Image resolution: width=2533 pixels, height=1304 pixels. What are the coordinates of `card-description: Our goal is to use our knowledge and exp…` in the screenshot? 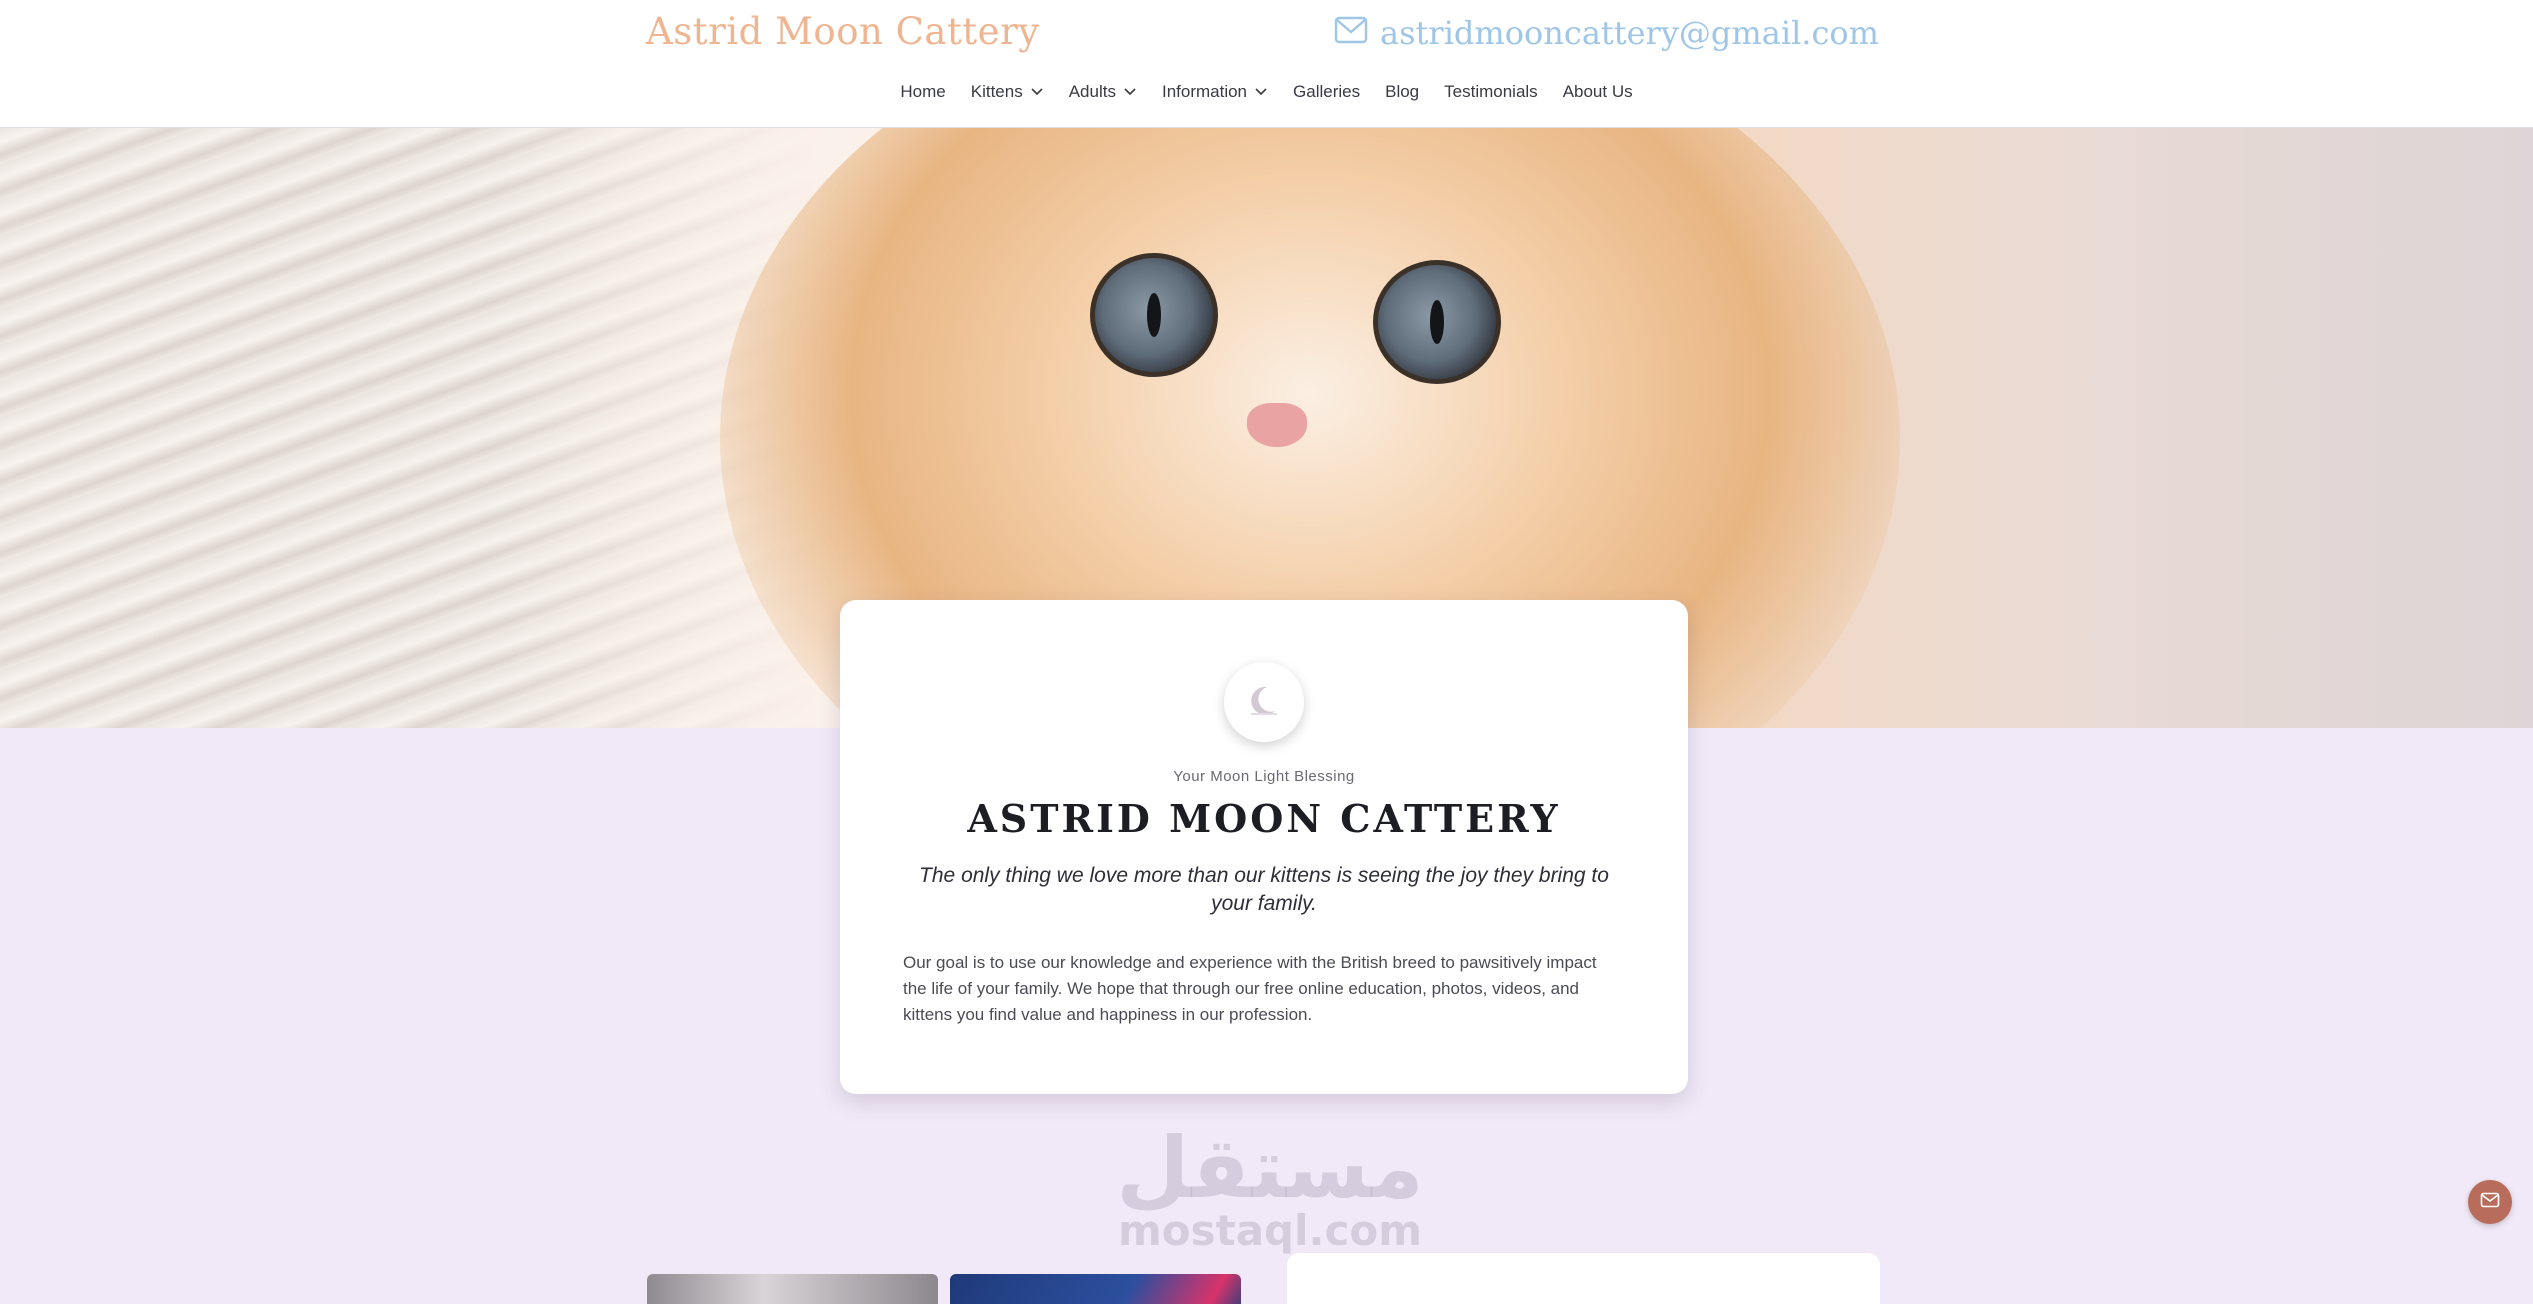 It's located at (1250, 988).